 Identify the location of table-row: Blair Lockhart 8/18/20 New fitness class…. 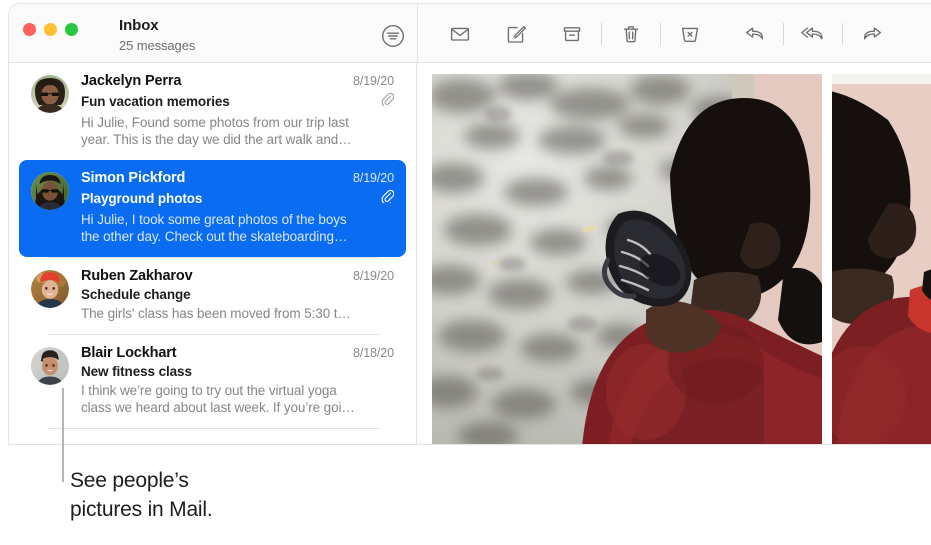
(212, 381).